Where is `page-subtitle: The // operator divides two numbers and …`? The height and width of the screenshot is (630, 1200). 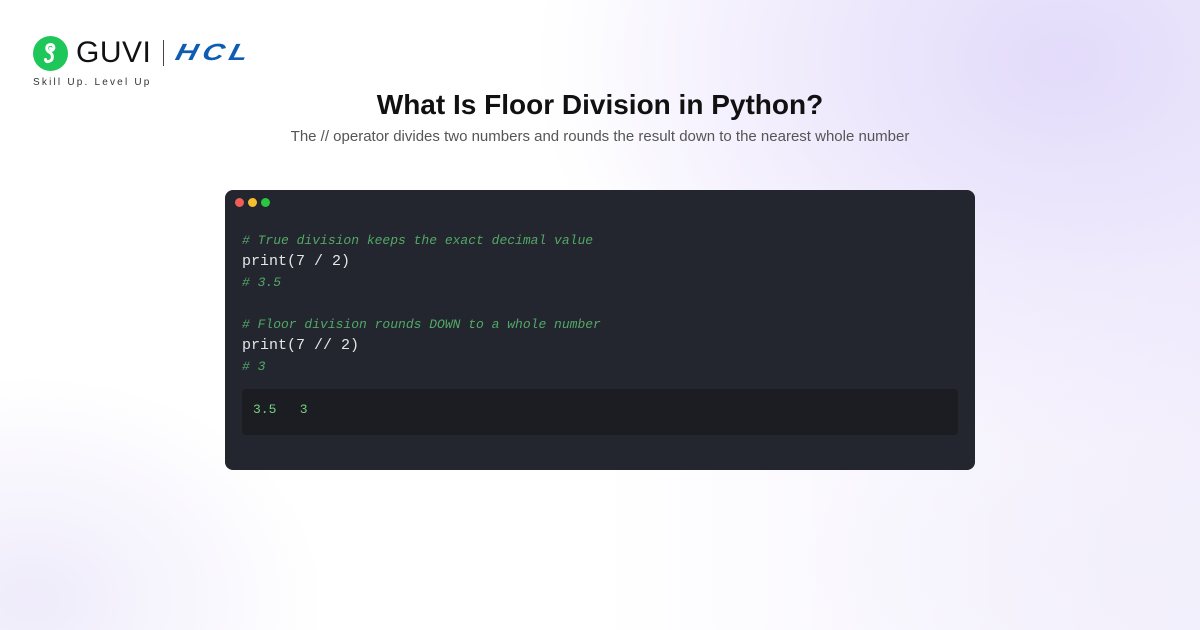
page-subtitle: The // operator divides two numbers and … is located at coordinates (600, 136).